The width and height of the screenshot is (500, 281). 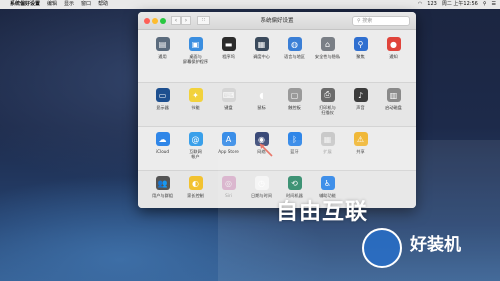 I want to click on pane-sound: ♪ 声音, so click(x=360, y=105).